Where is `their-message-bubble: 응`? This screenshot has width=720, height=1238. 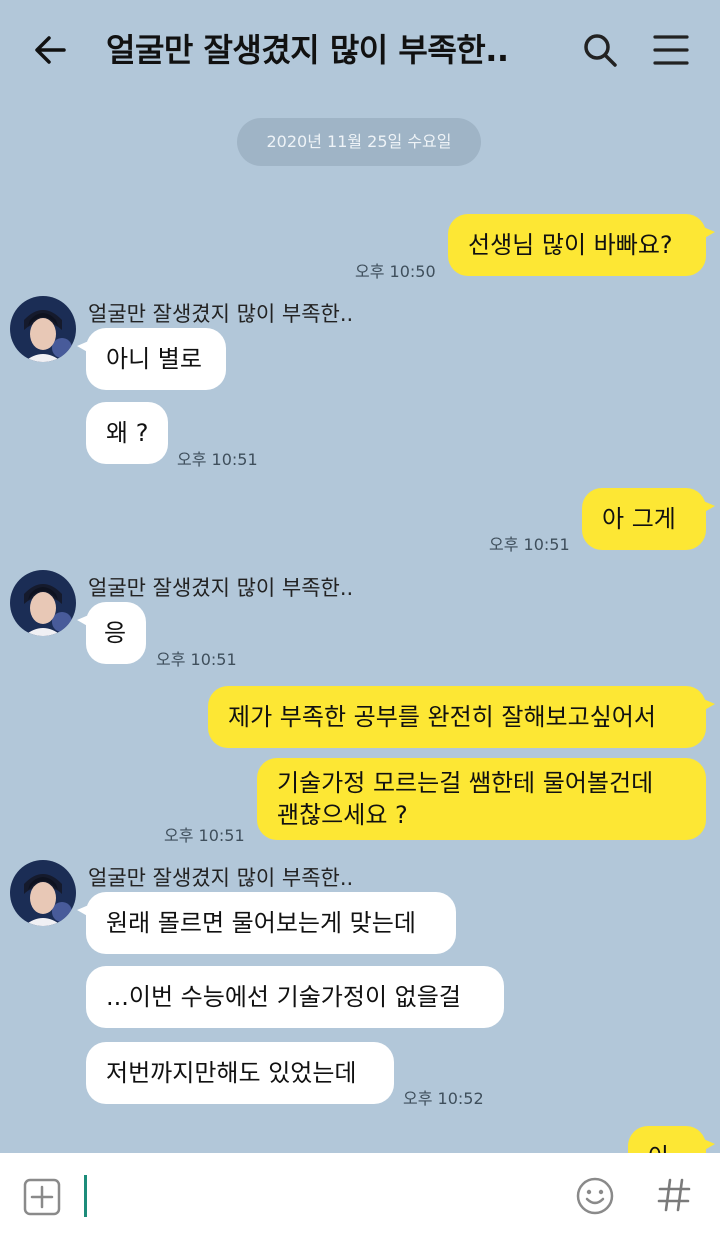
their-message-bubble: 응 is located at coordinates (111, 633).